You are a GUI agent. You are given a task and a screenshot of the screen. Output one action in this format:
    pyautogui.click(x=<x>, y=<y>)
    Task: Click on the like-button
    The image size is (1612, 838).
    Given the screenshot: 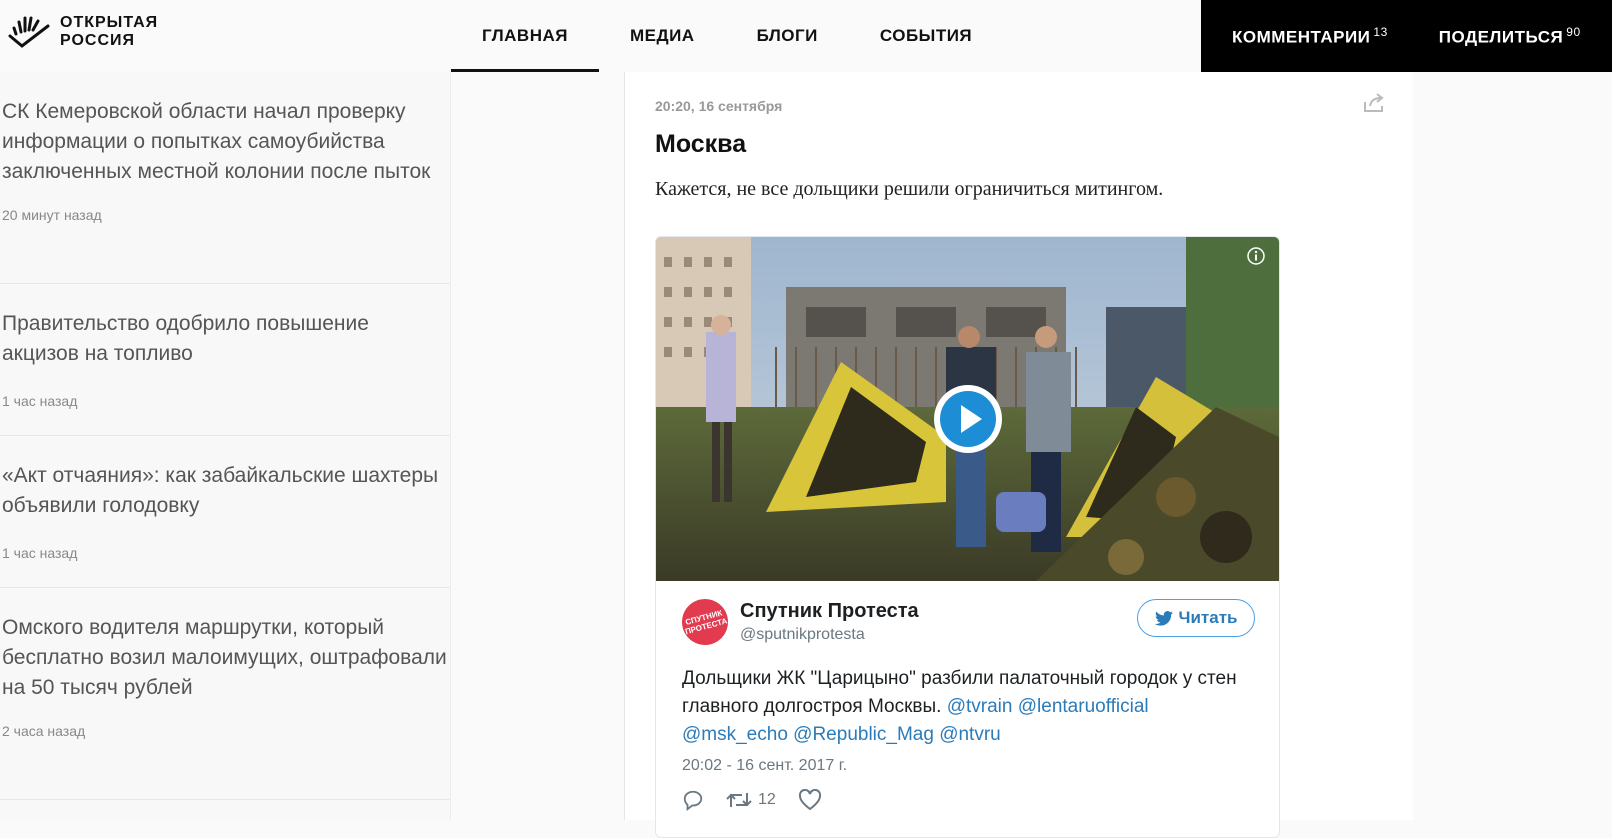 What is the action you would take?
    pyautogui.click(x=810, y=800)
    